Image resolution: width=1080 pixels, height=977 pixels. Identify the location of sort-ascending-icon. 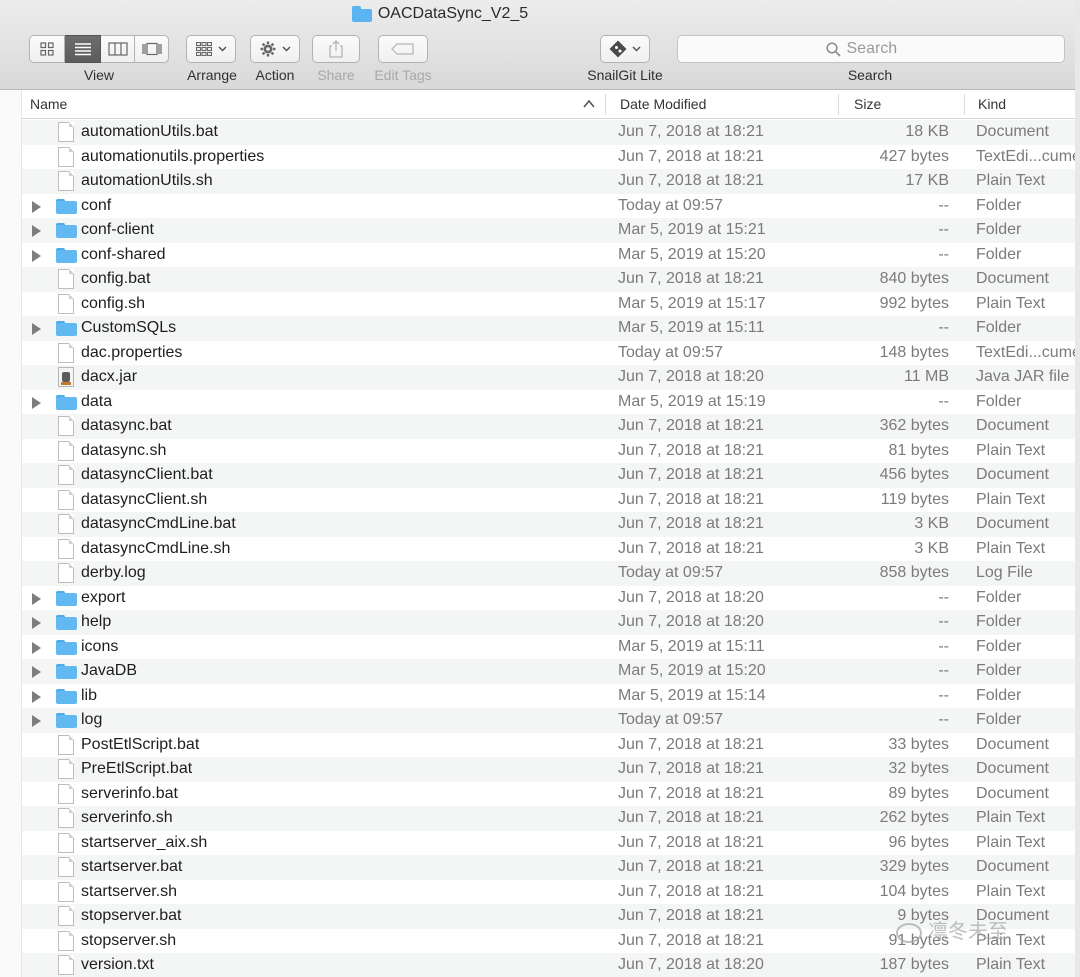
(589, 104).